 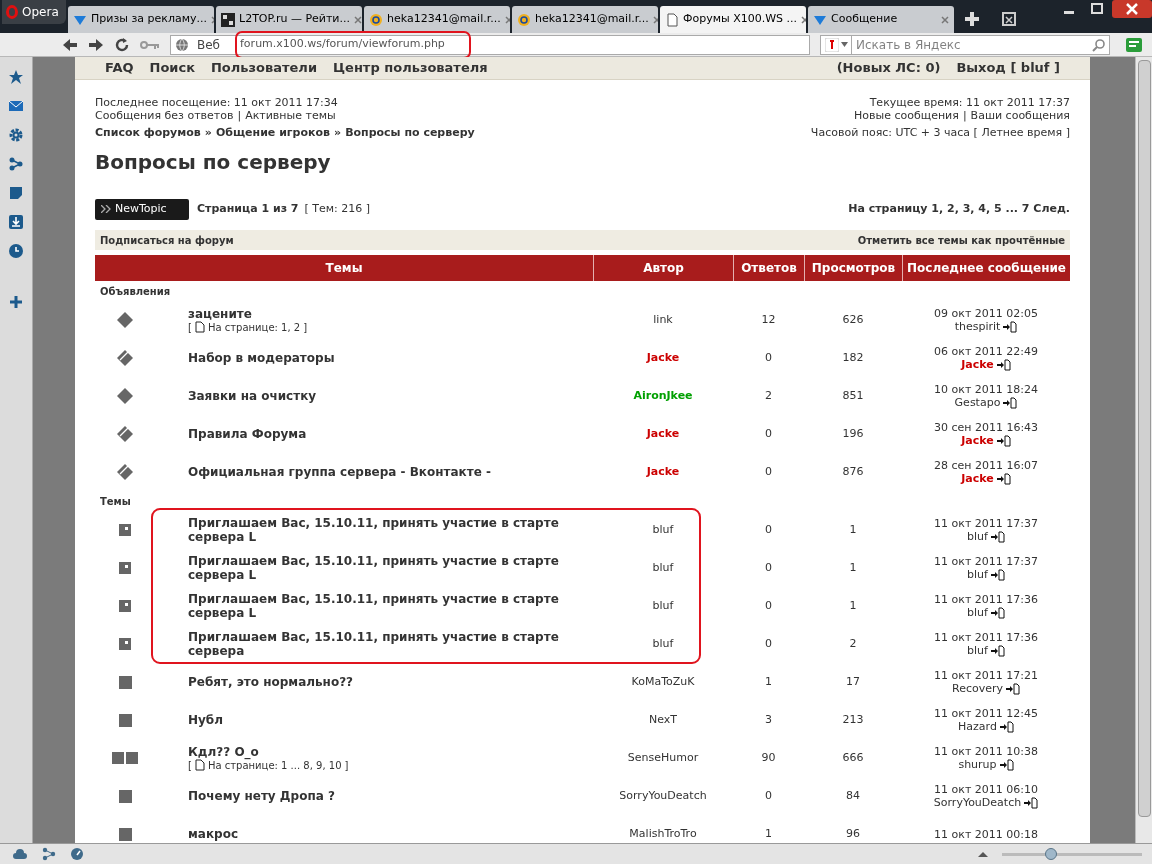 What do you see at coordinates (172, 68) in the screenshot?
I see `nav-link: Поиск` at bounding box center [172, 68].